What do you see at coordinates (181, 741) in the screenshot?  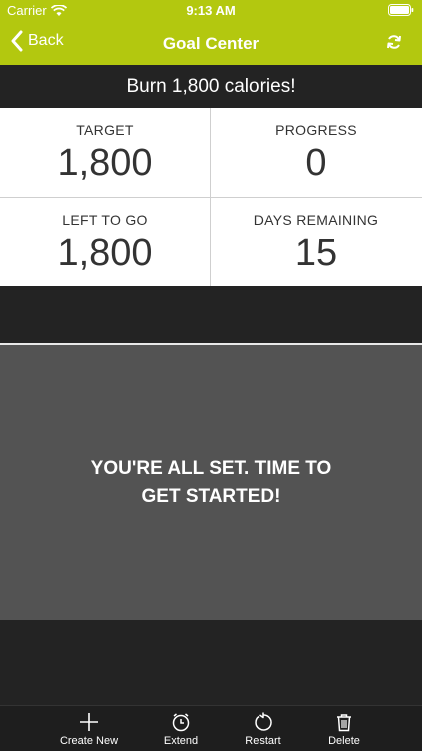 I see `extend-label: Extend` at bounding box center [181, 741].